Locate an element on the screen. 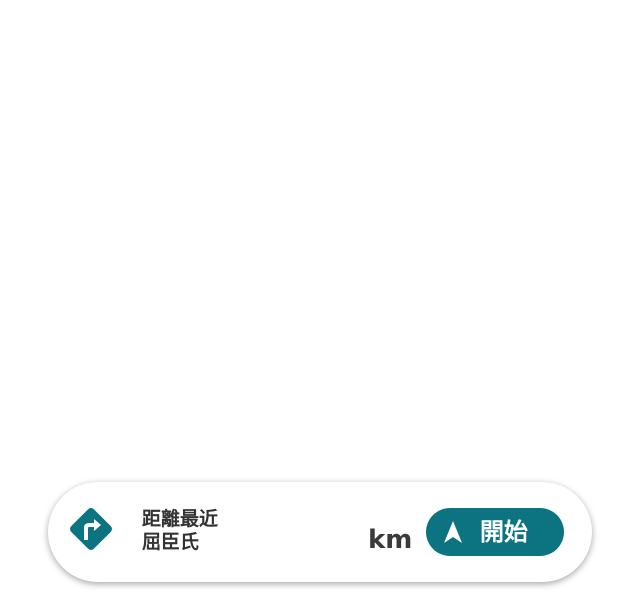 This screenshot has height=600, width=640. turn-right-sign-icon is located at coordinates (91, 529).